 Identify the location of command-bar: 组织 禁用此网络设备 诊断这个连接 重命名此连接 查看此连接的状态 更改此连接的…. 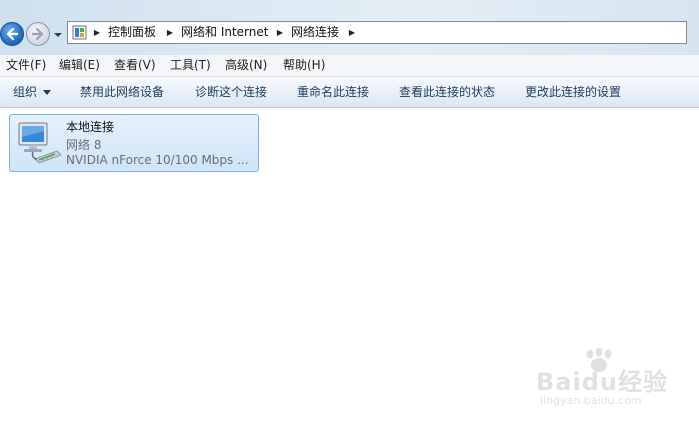
(349, 92).